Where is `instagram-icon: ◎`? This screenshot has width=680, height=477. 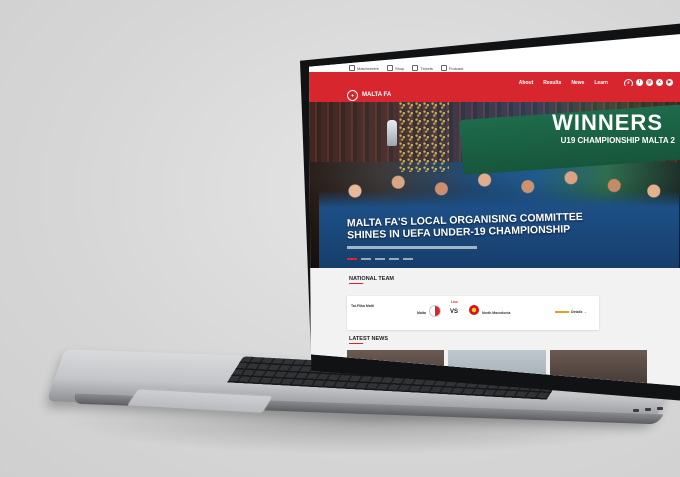 instagram-icon: ◎ is located at coordinates (649, 82).